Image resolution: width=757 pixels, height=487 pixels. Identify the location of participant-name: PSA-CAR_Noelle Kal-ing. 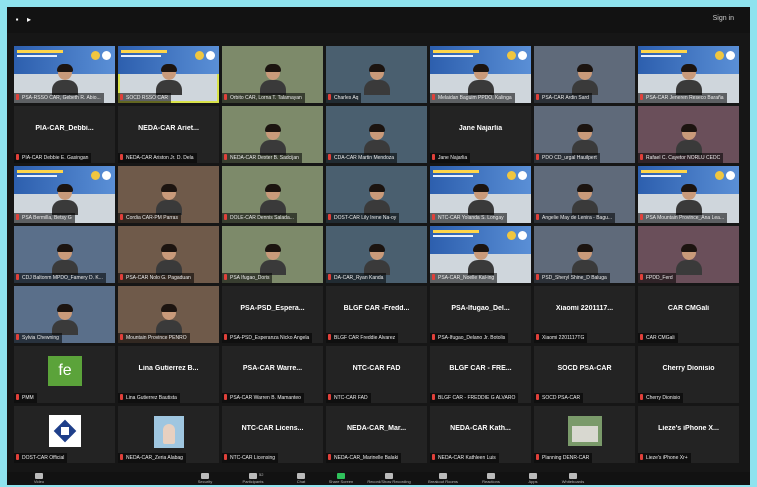
(466, 278).